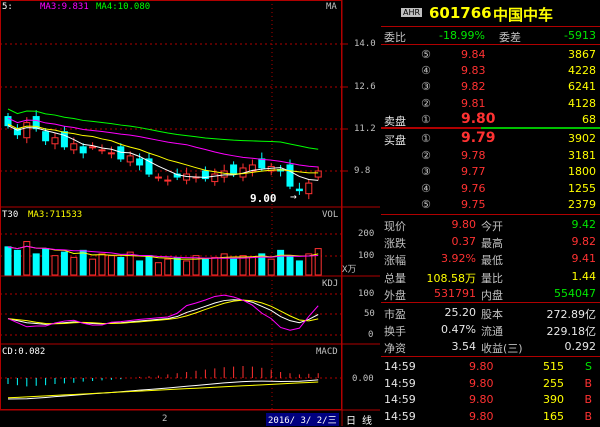  Describe the element at coordinates (478, 138) in the screenshot. I see `buy-price: 9.79` at that location.